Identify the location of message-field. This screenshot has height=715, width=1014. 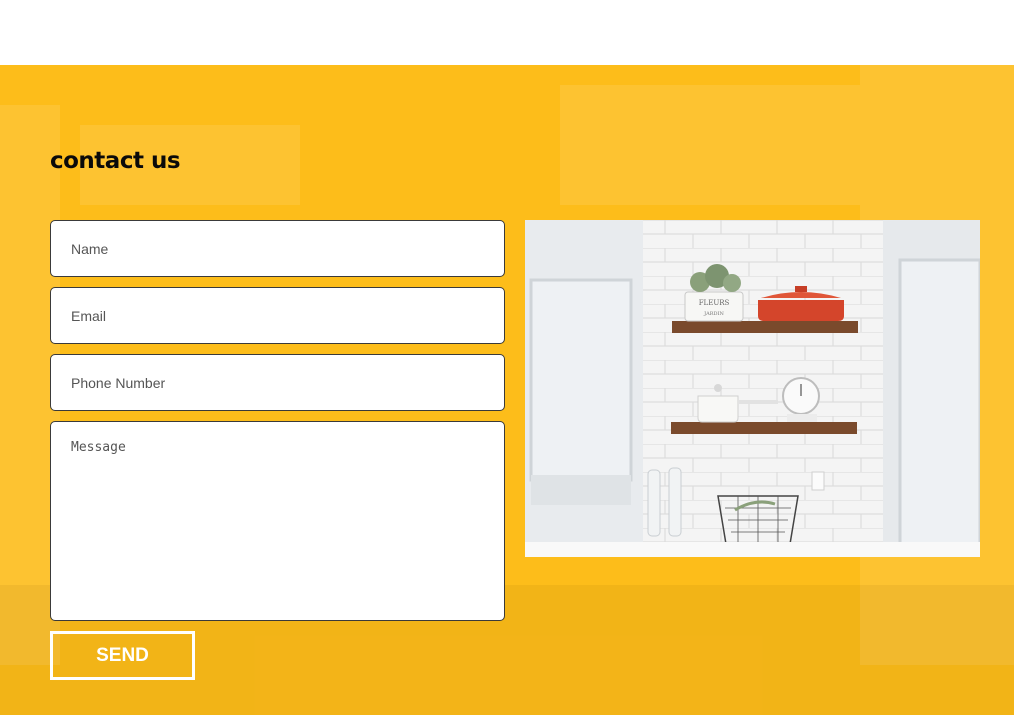
(277, 521).